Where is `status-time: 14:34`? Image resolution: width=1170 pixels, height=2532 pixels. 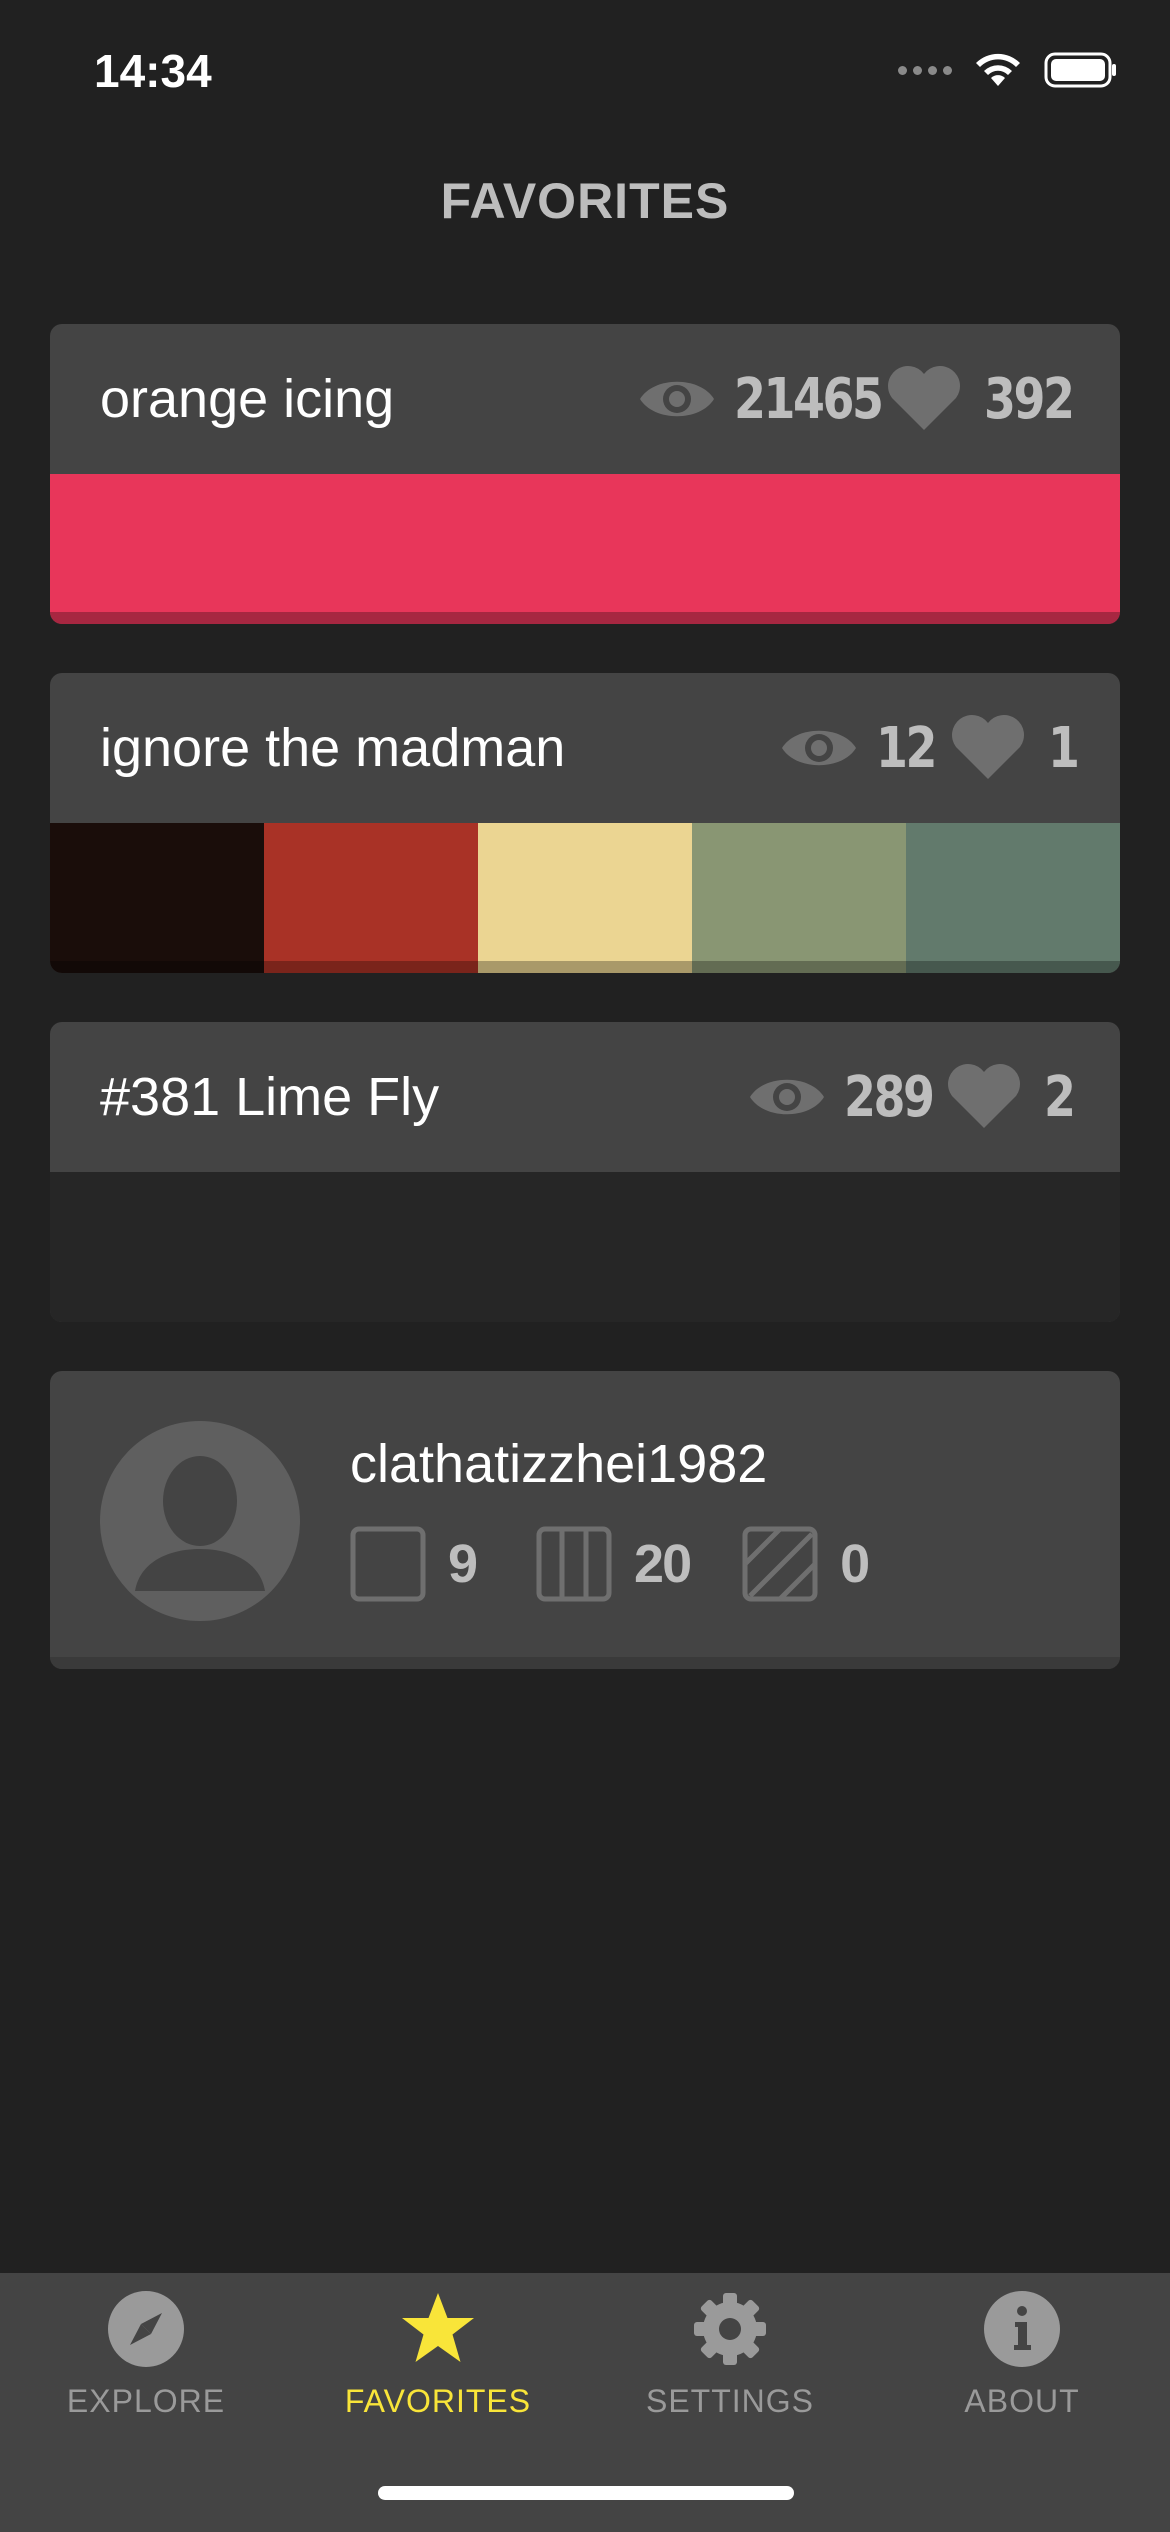
status-time: 14:34 is located at coordinates (153, 71).